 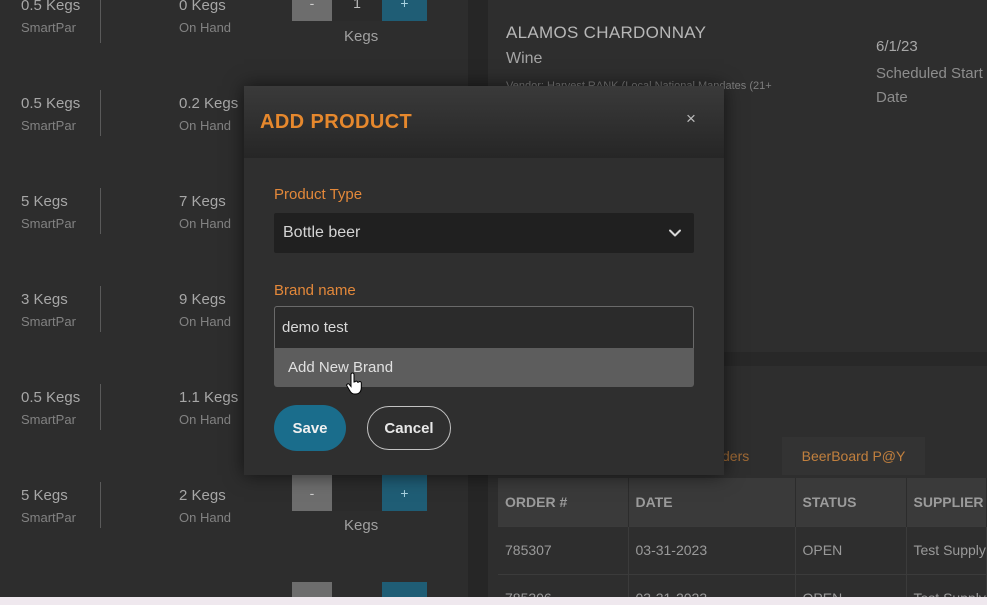 I want to click on product-type-value: Bottle beer, so click(x=322, y=232).